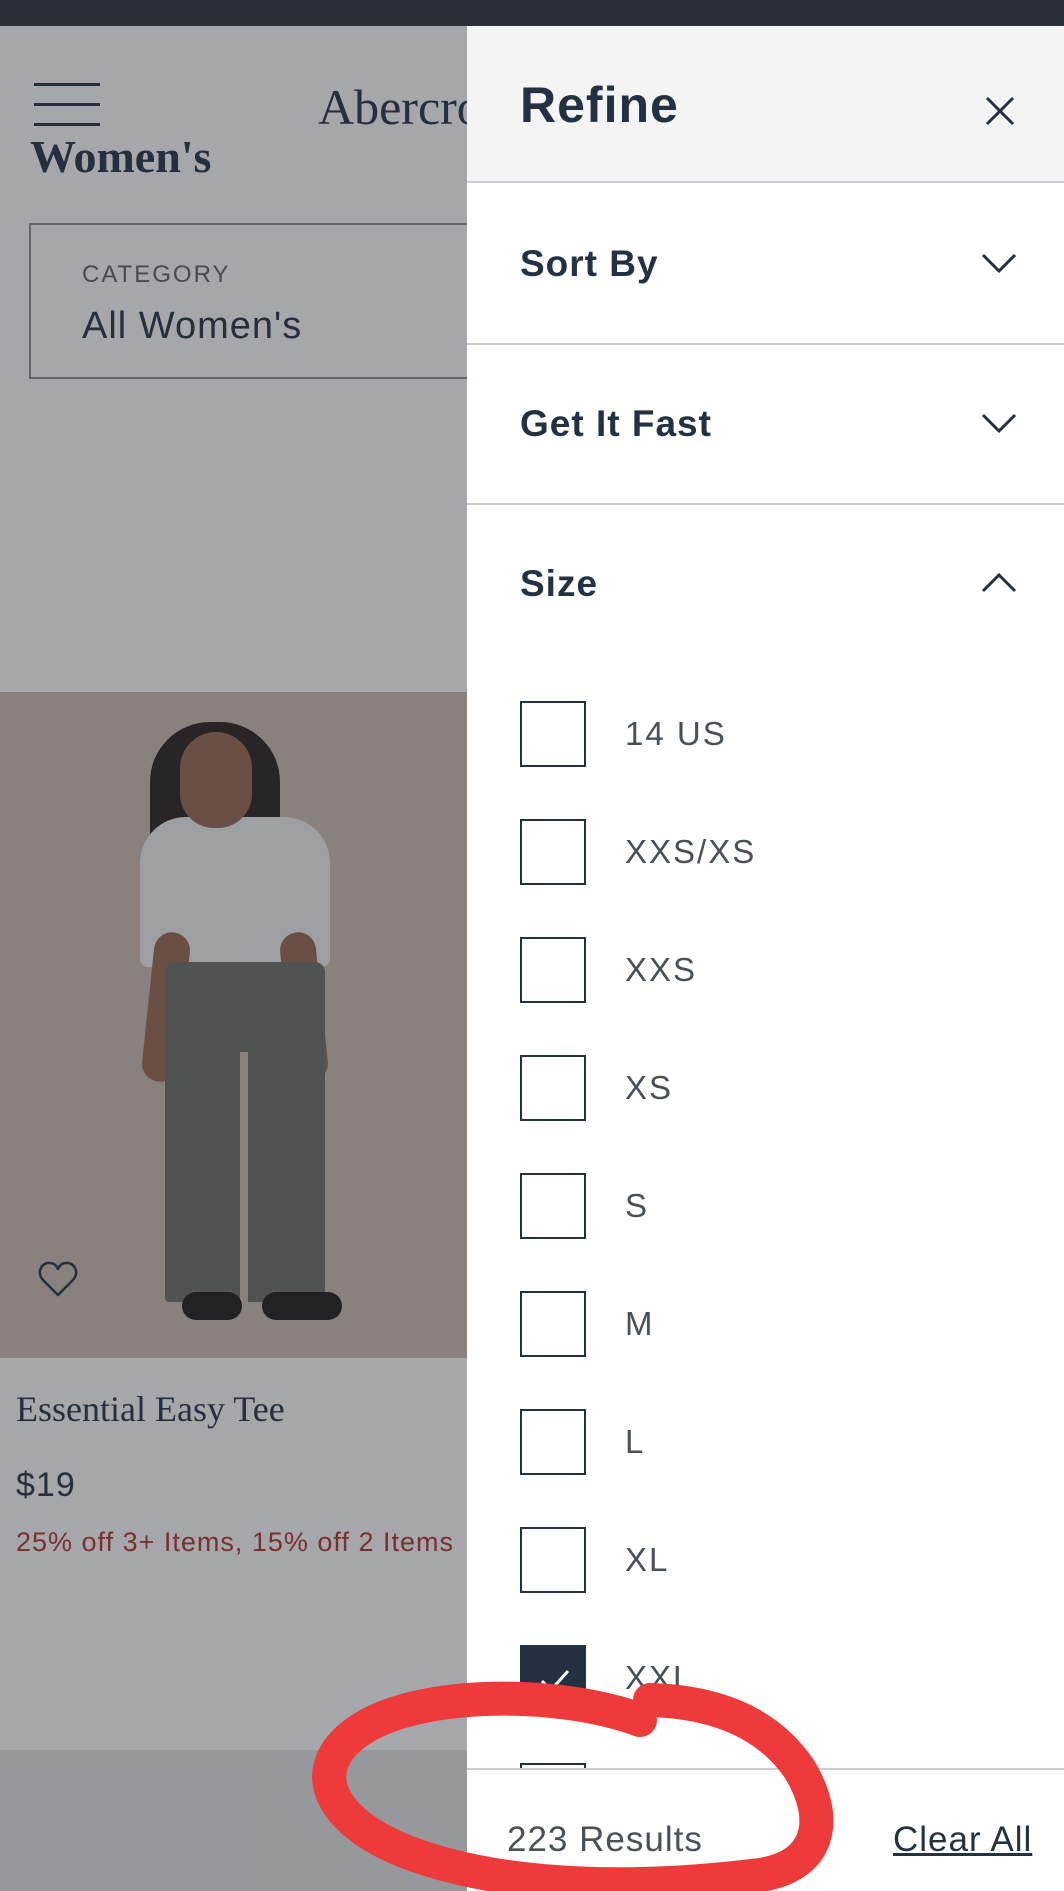  I want to click on get-it-fast-section: Get It Fast, so click(765, 425).